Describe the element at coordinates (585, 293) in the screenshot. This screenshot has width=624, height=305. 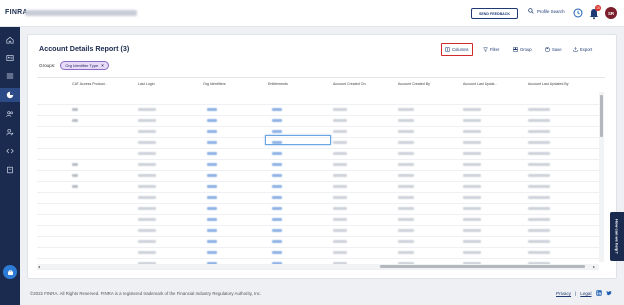
I see `legal-link: Legal` at that location.